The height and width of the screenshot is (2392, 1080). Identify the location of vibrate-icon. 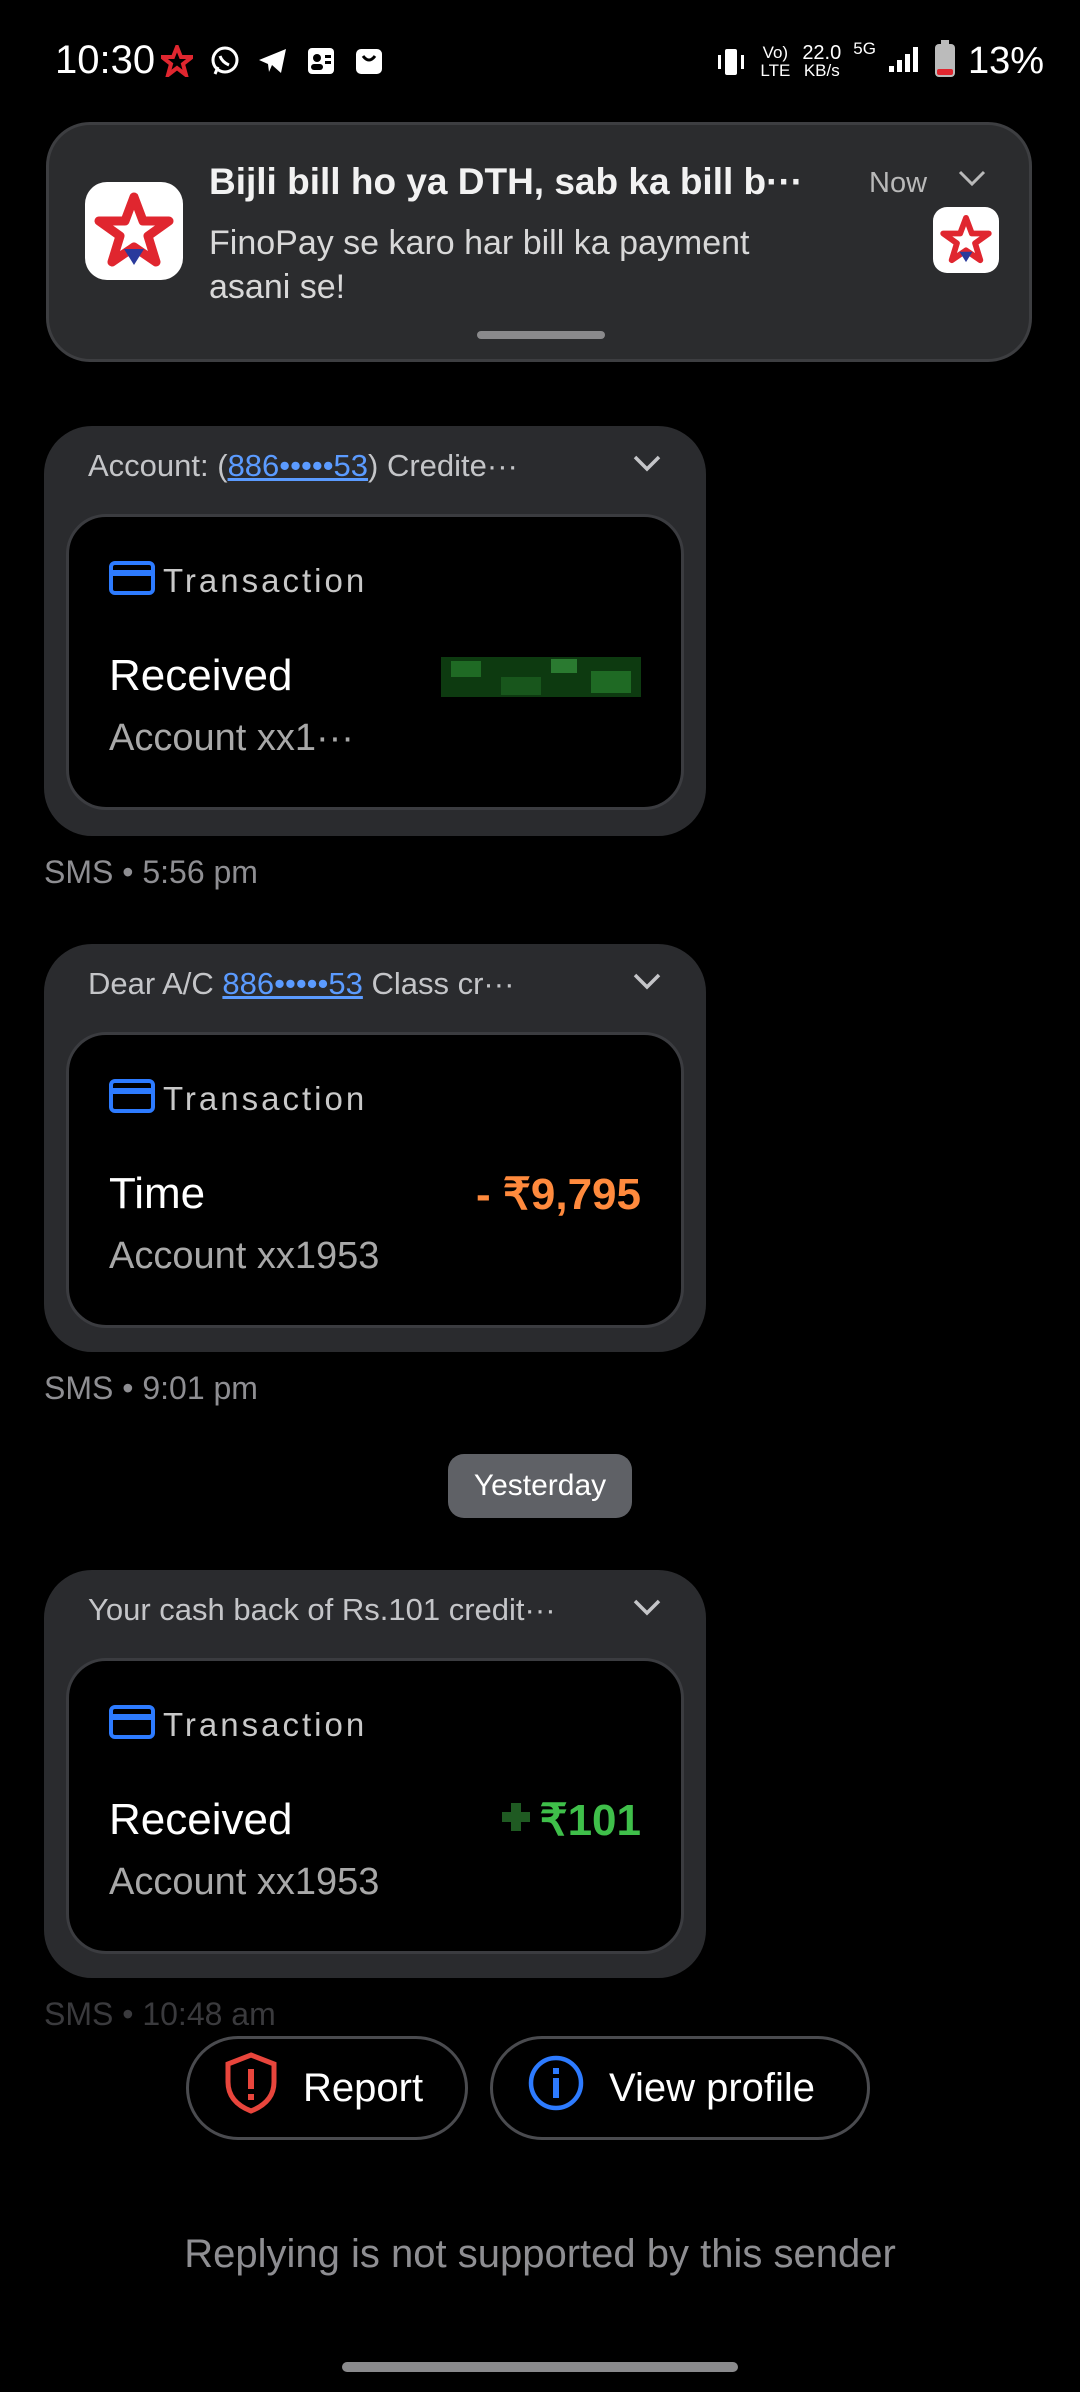
(731, 62).